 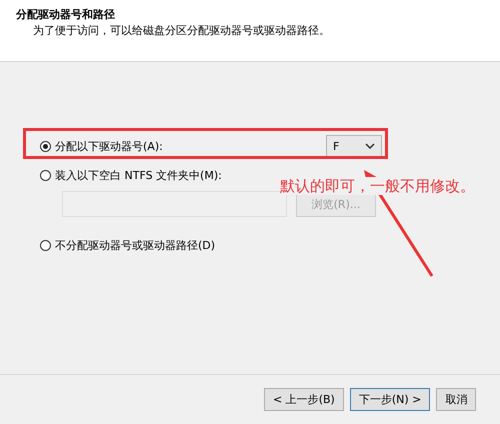 What do you see at coordinates (354, 146) in the screenshot?
I see `drive-letter-dropdown: F` at bounding box center [354, 146].